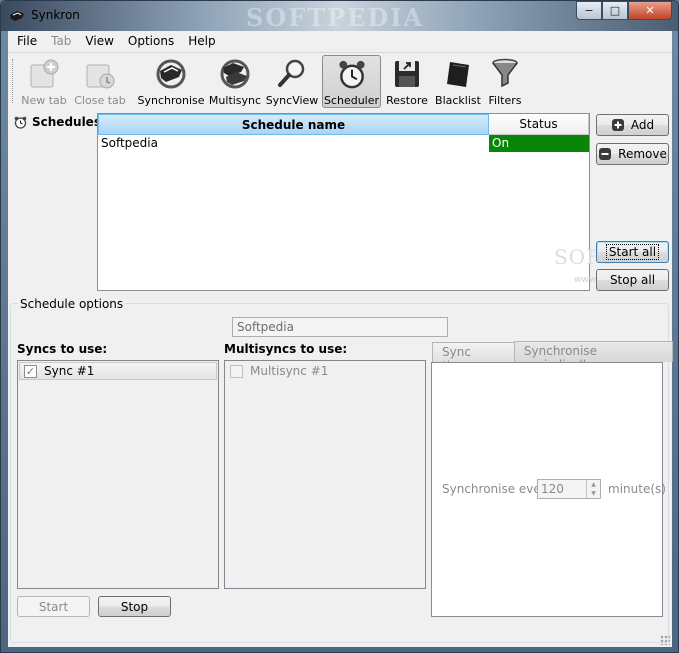 The height and width of the screenshot is (653, 679). What do you see at coordinates (351, 74) in the screenshot?
I see `alarm-clock-icon` at bounding box center [351, 74].